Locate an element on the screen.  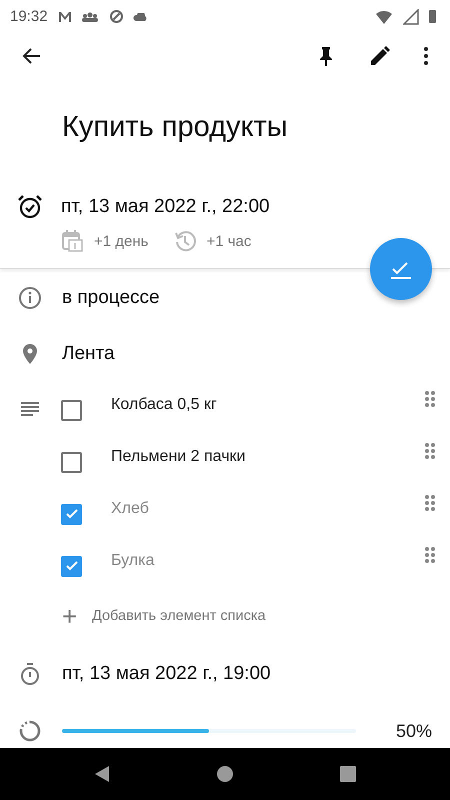
checklist-item-text: Булка is located at coordinates (267, 561).